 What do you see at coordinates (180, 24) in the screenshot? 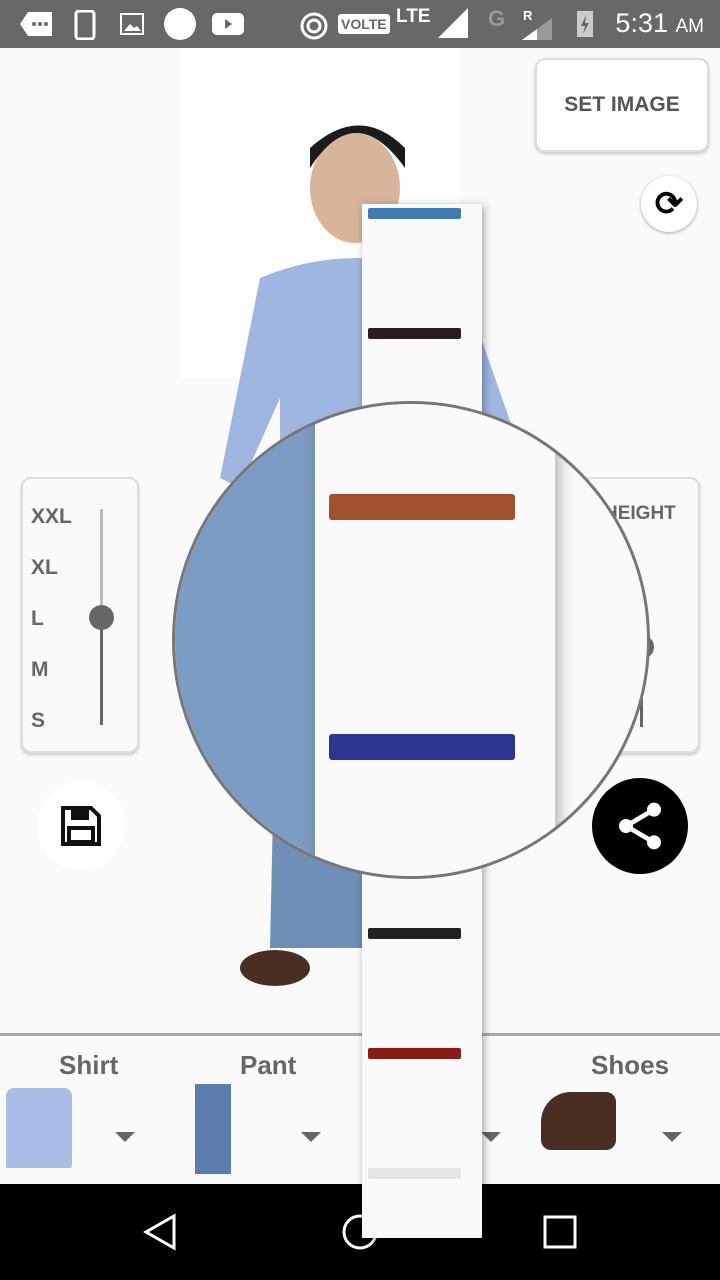
I see `circle-icon` at bounding box center [180, 24].